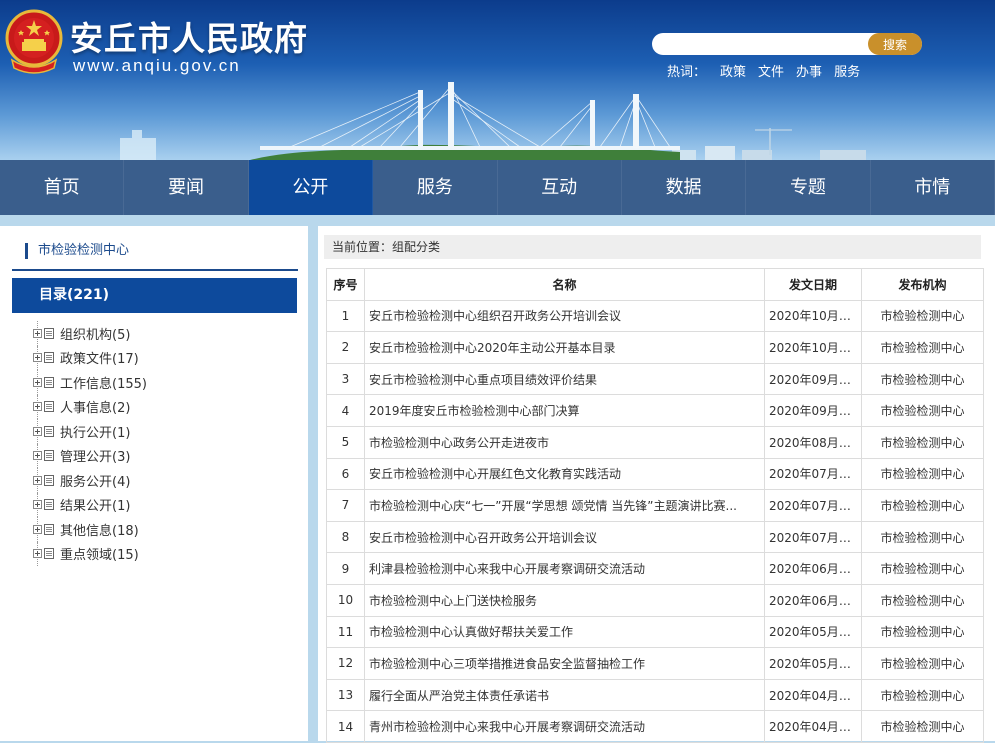  I want to click on row-title-cell: 市检验检测中心政务公开走进夜市, so click(564, 442).